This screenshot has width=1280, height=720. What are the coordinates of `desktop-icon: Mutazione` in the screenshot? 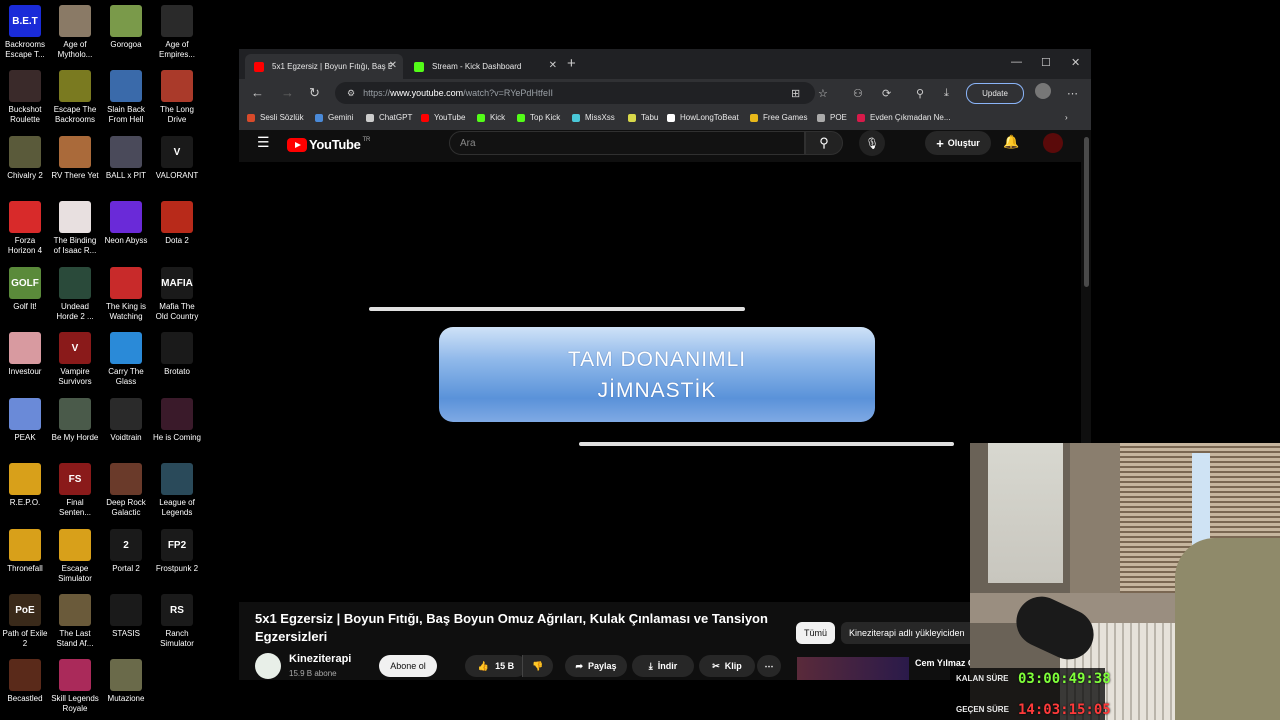 It's located at (126, 679).